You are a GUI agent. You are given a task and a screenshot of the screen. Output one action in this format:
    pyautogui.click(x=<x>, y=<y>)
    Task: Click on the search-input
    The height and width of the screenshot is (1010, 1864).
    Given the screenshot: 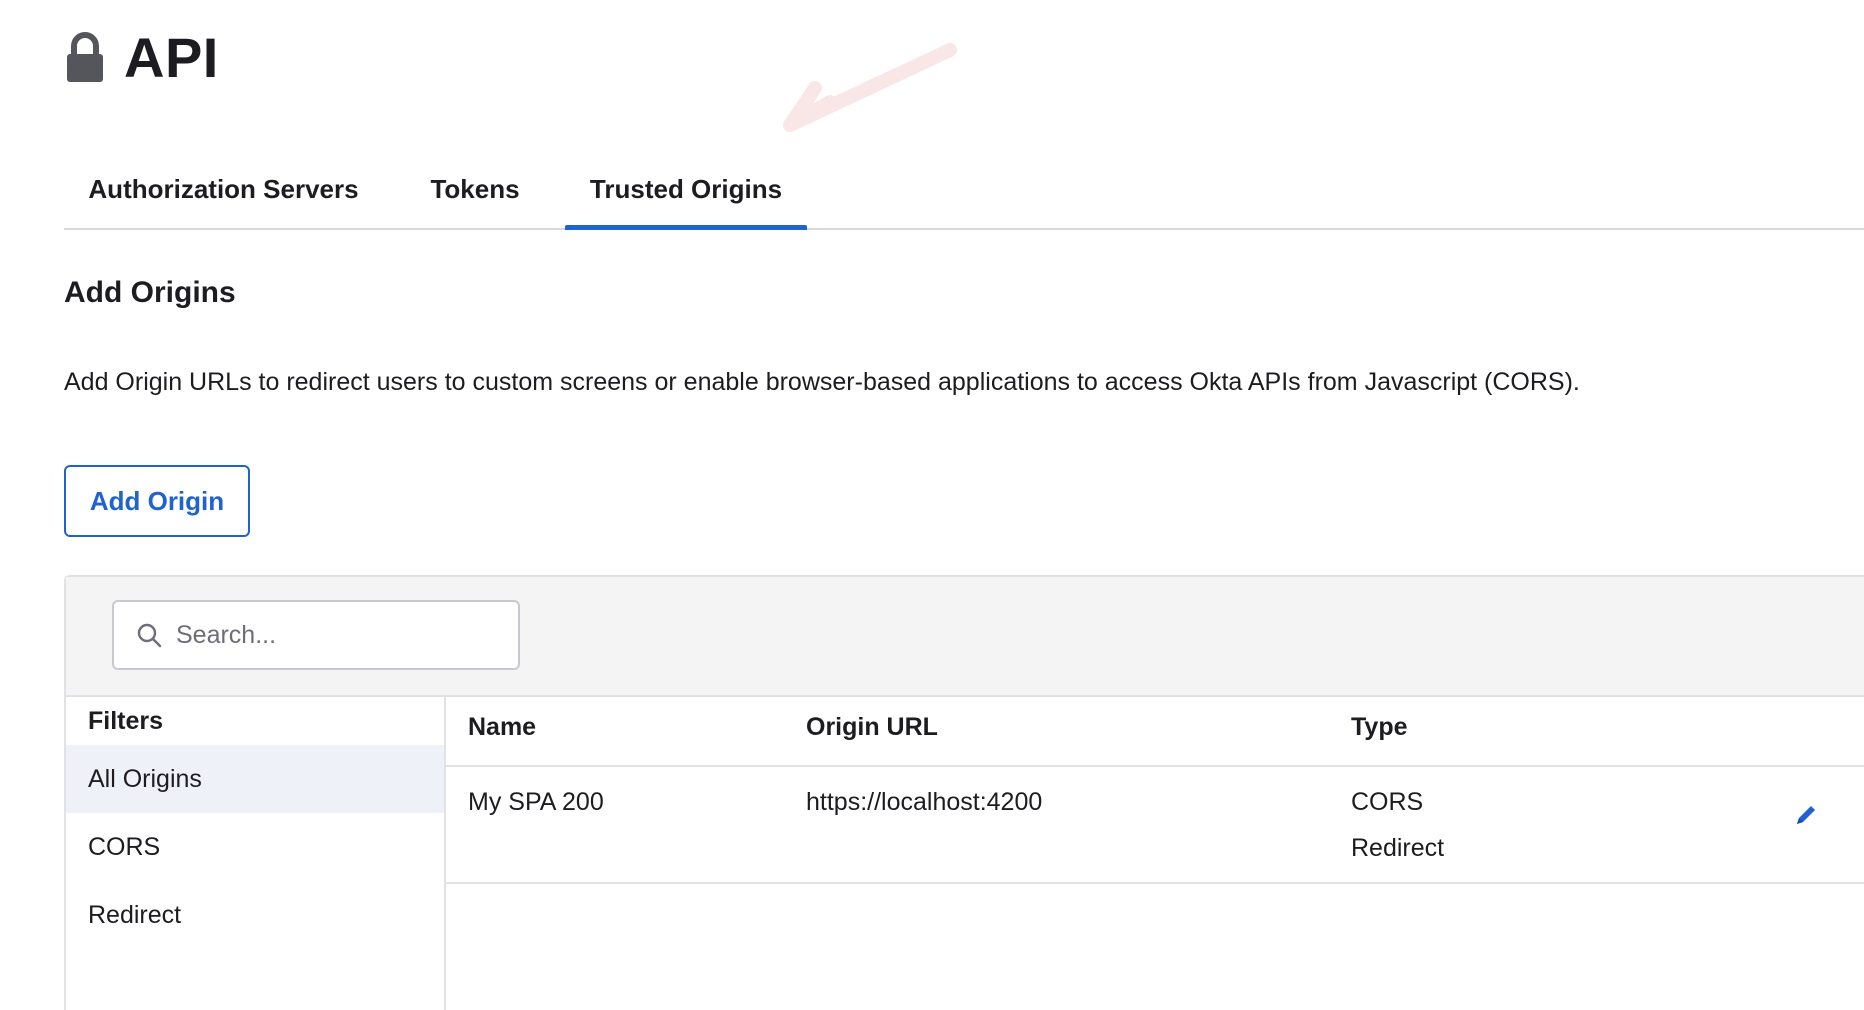 What is the action you would take?
    pyautogui.click(x=326, y=635)
    